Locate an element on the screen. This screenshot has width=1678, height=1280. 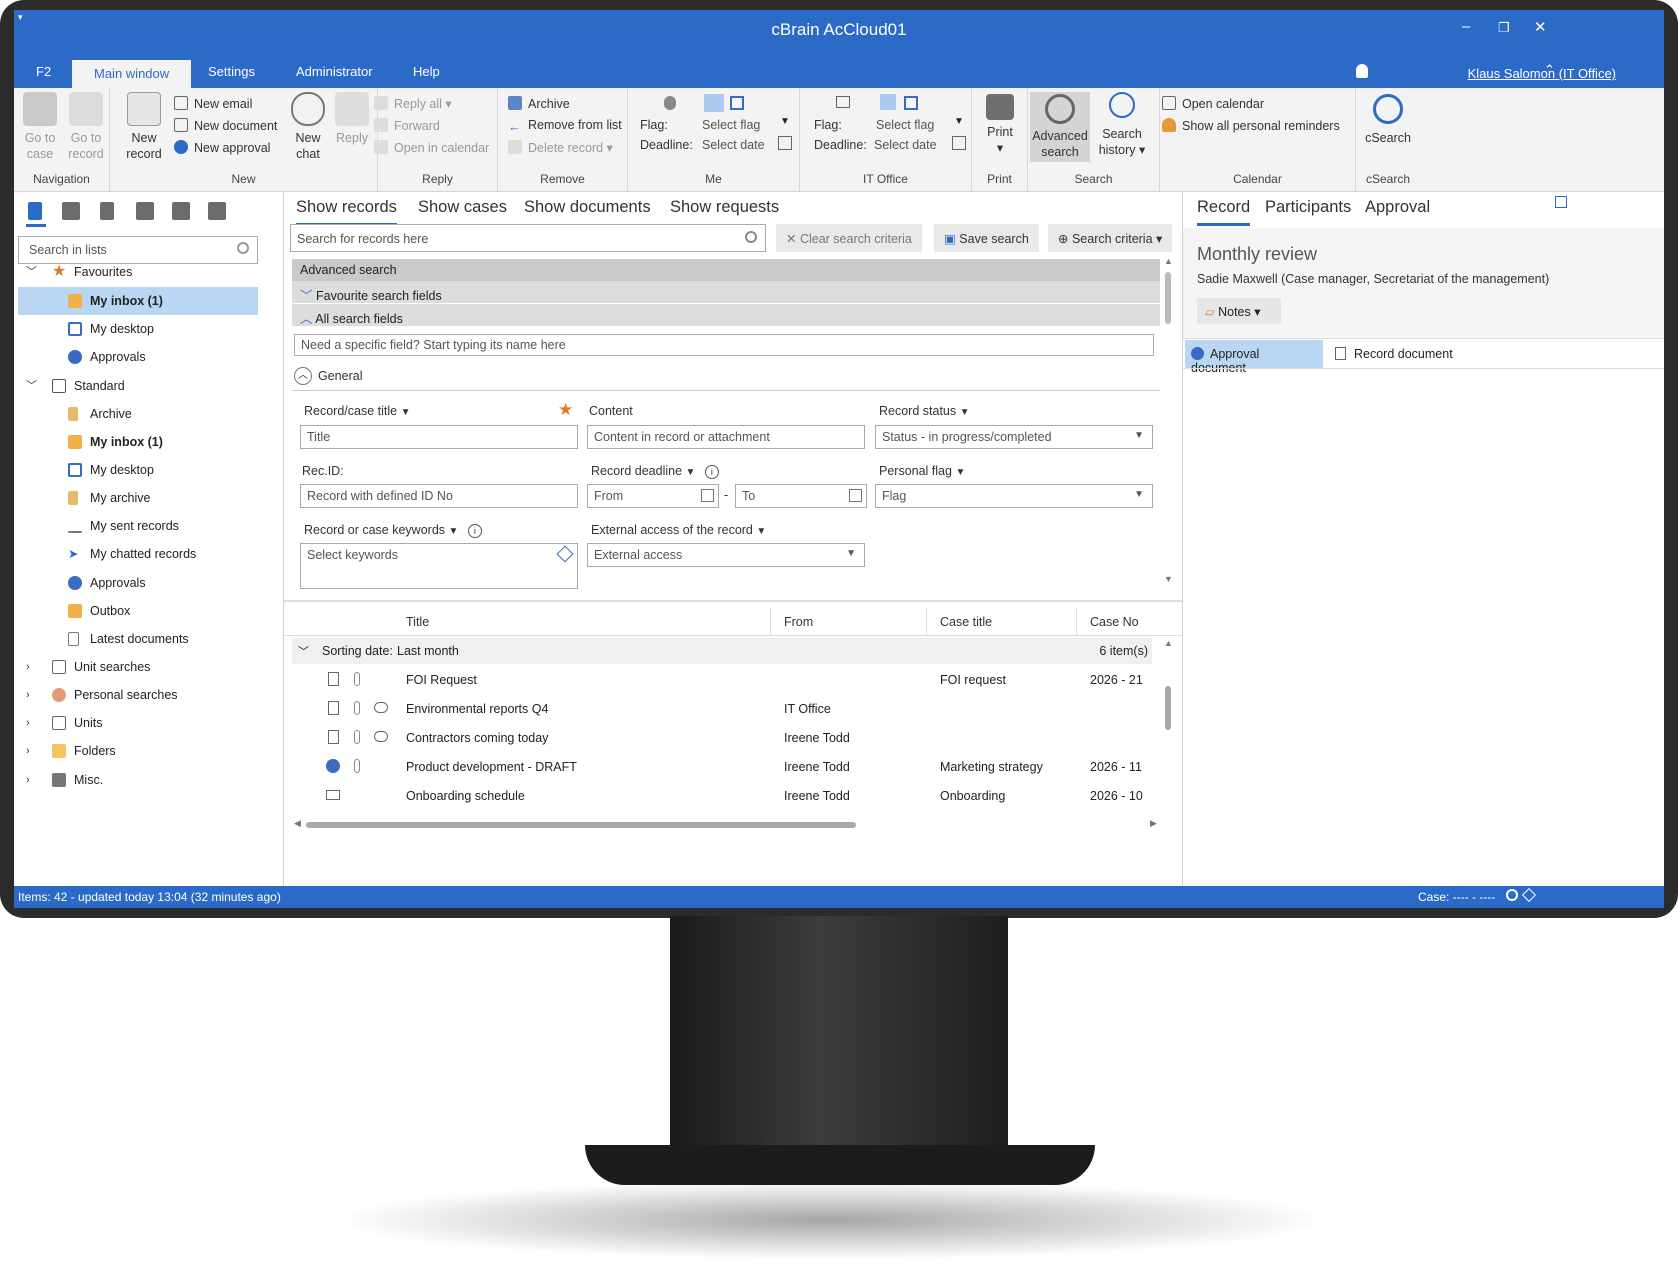
it-flag-dropdown-icon: ▼ is located at coordinates (959, 121).